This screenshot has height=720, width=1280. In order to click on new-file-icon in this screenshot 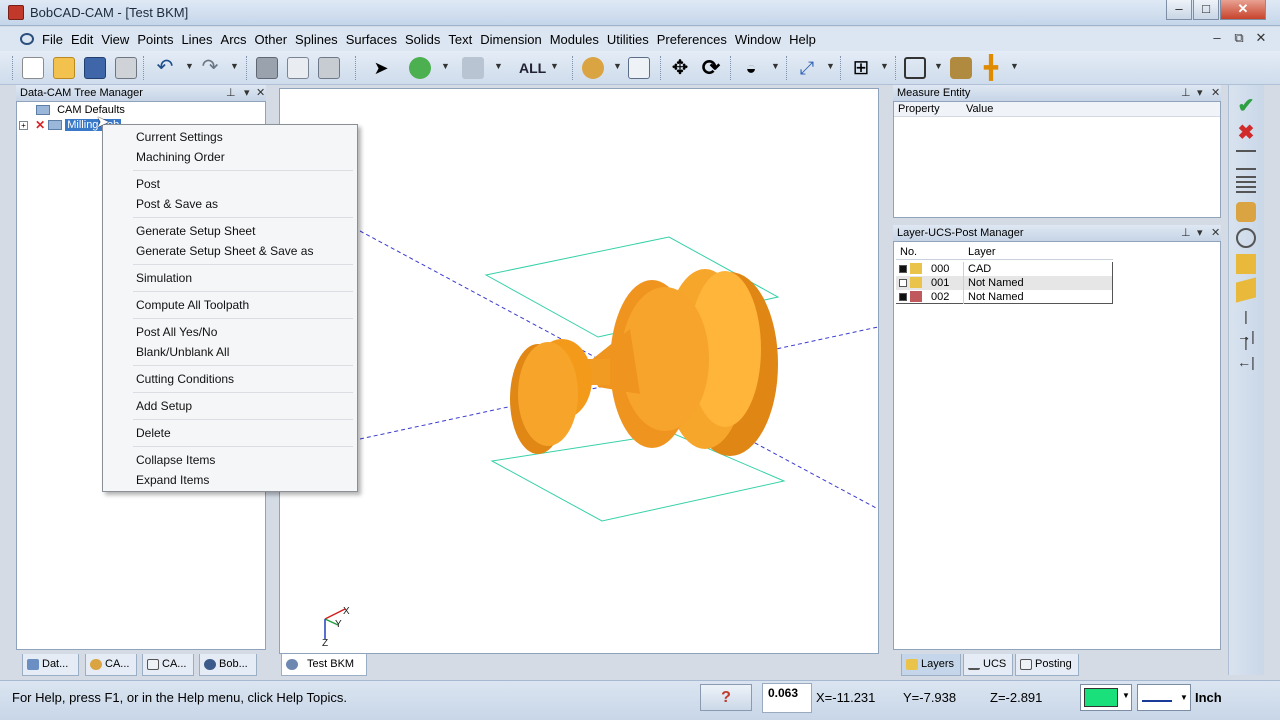, I will do `click(33, 68)`.